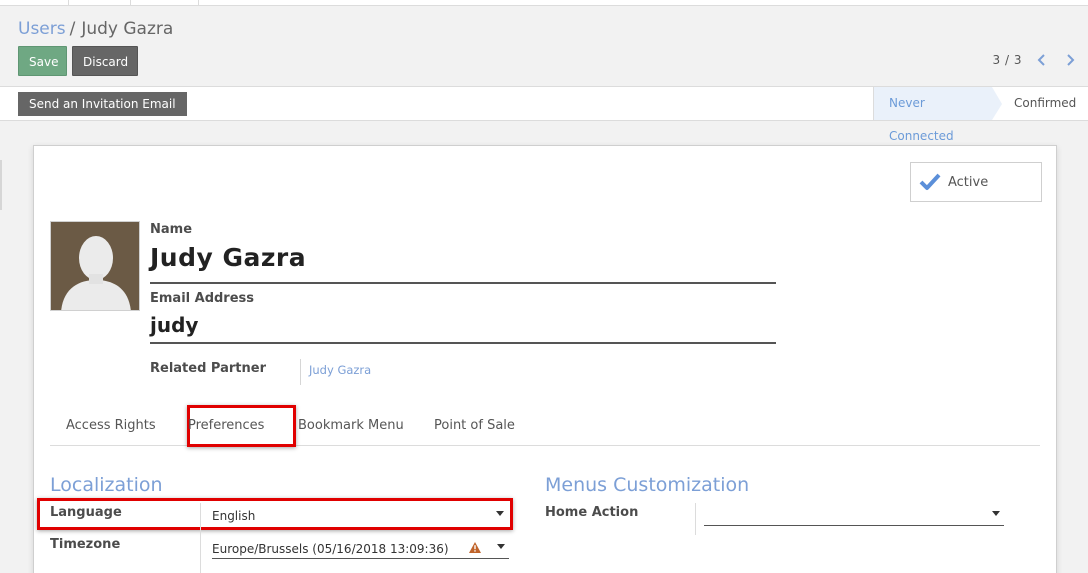 The height and width of the screenshot is (573, 1088). I want to click on active-label: Active, so click(968, 182).